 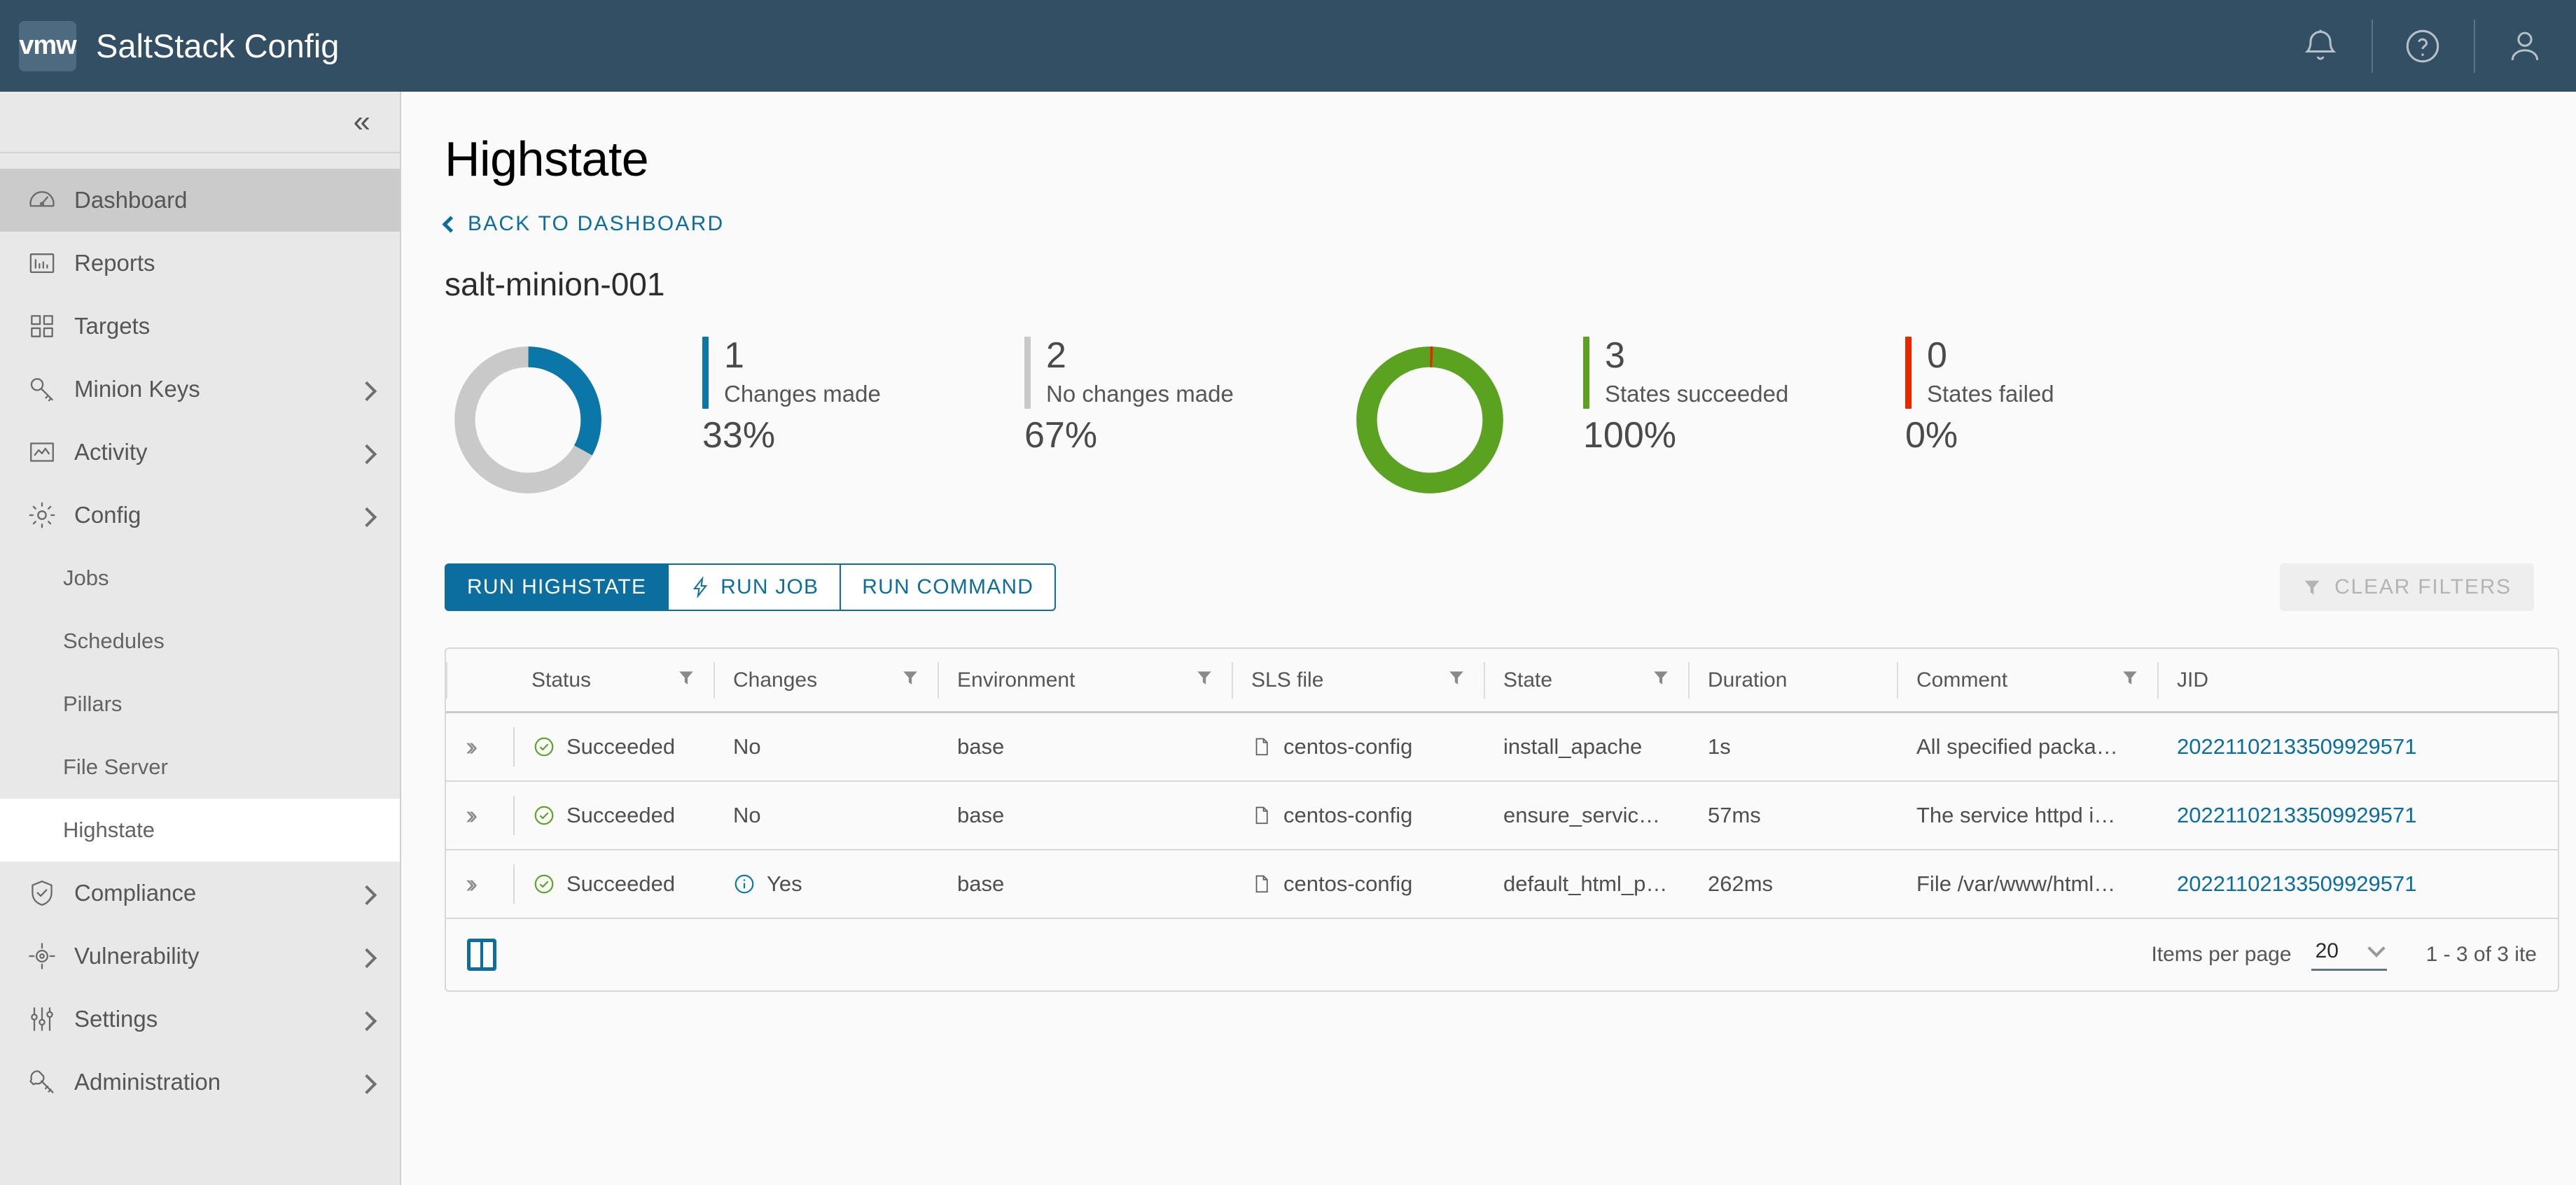 What do you see at coordinates (596, 223) in the screenshot?
I see `back-link-label: BACK TO DASHBOARD` at bounding box center [596, 223].